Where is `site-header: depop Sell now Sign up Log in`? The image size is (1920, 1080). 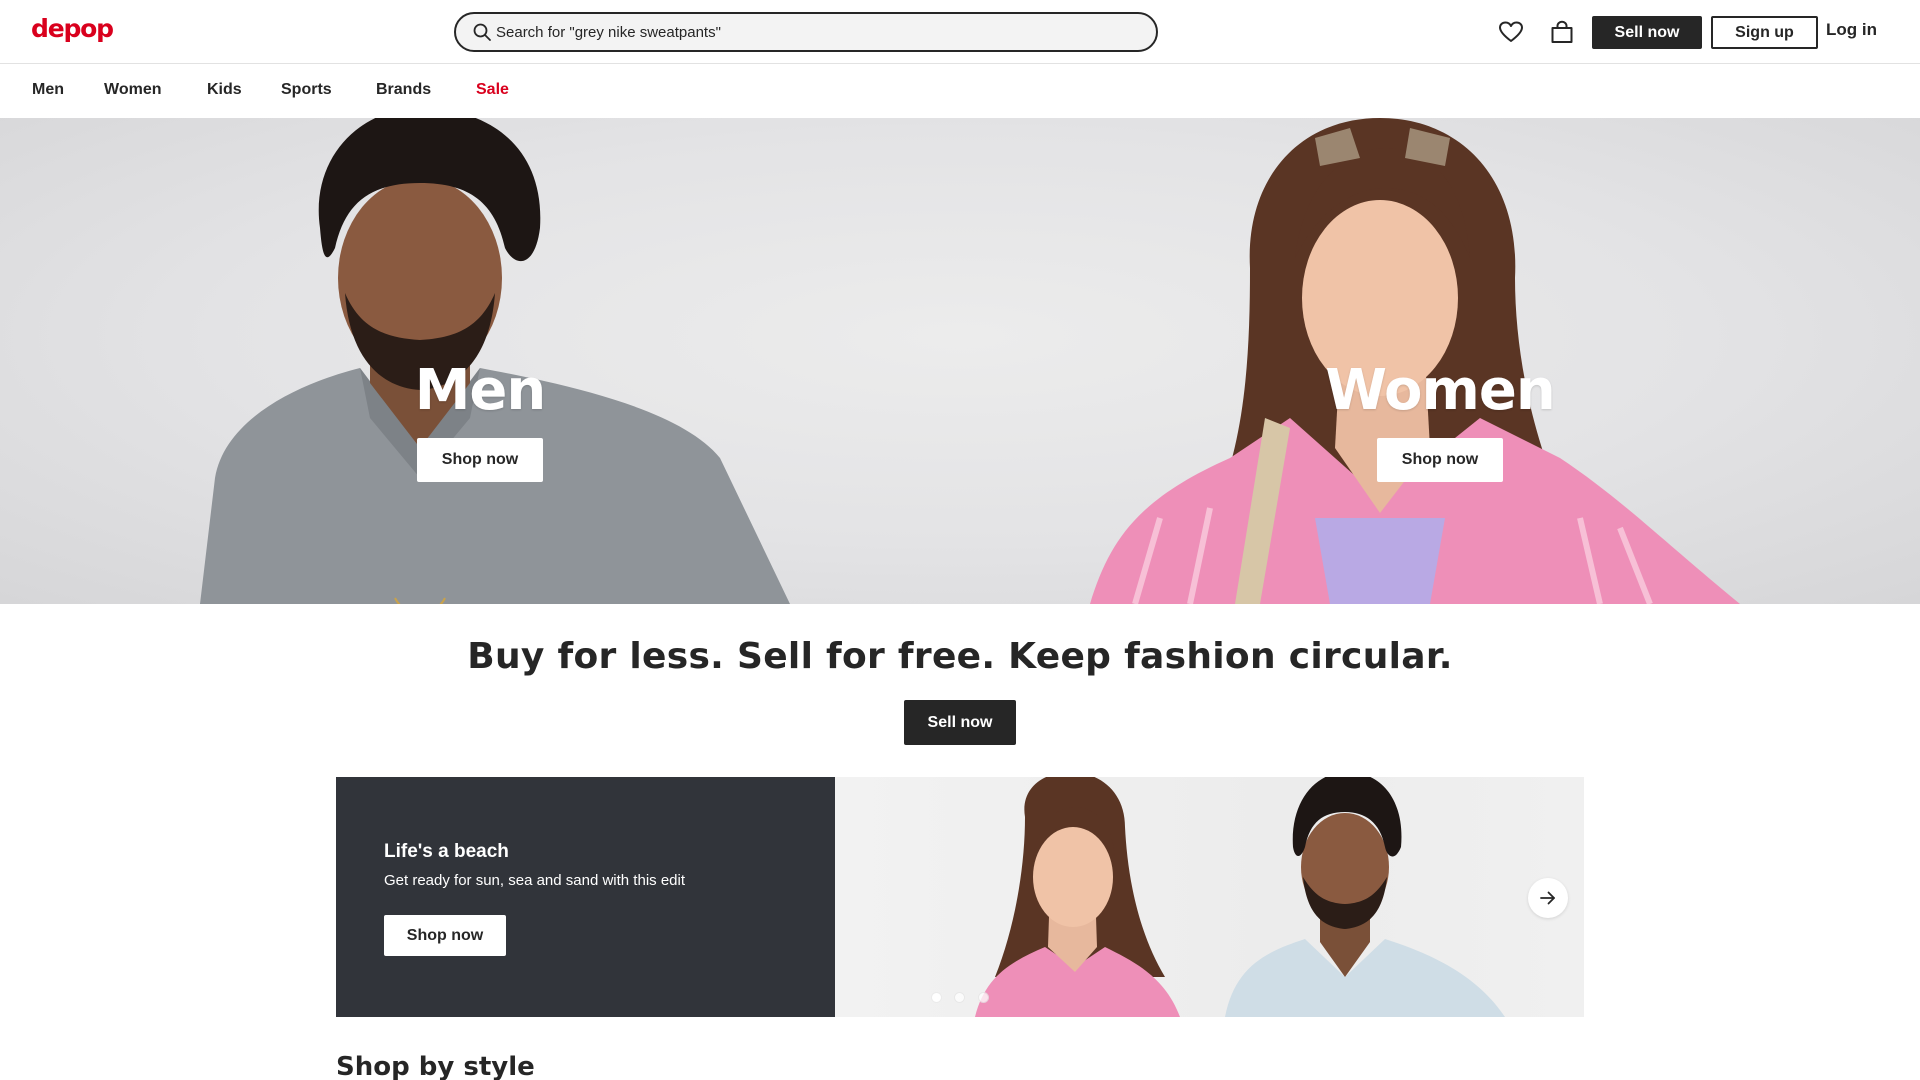 site-header: depop Sell now Sign up Log in is located at coordinates (960, 32).